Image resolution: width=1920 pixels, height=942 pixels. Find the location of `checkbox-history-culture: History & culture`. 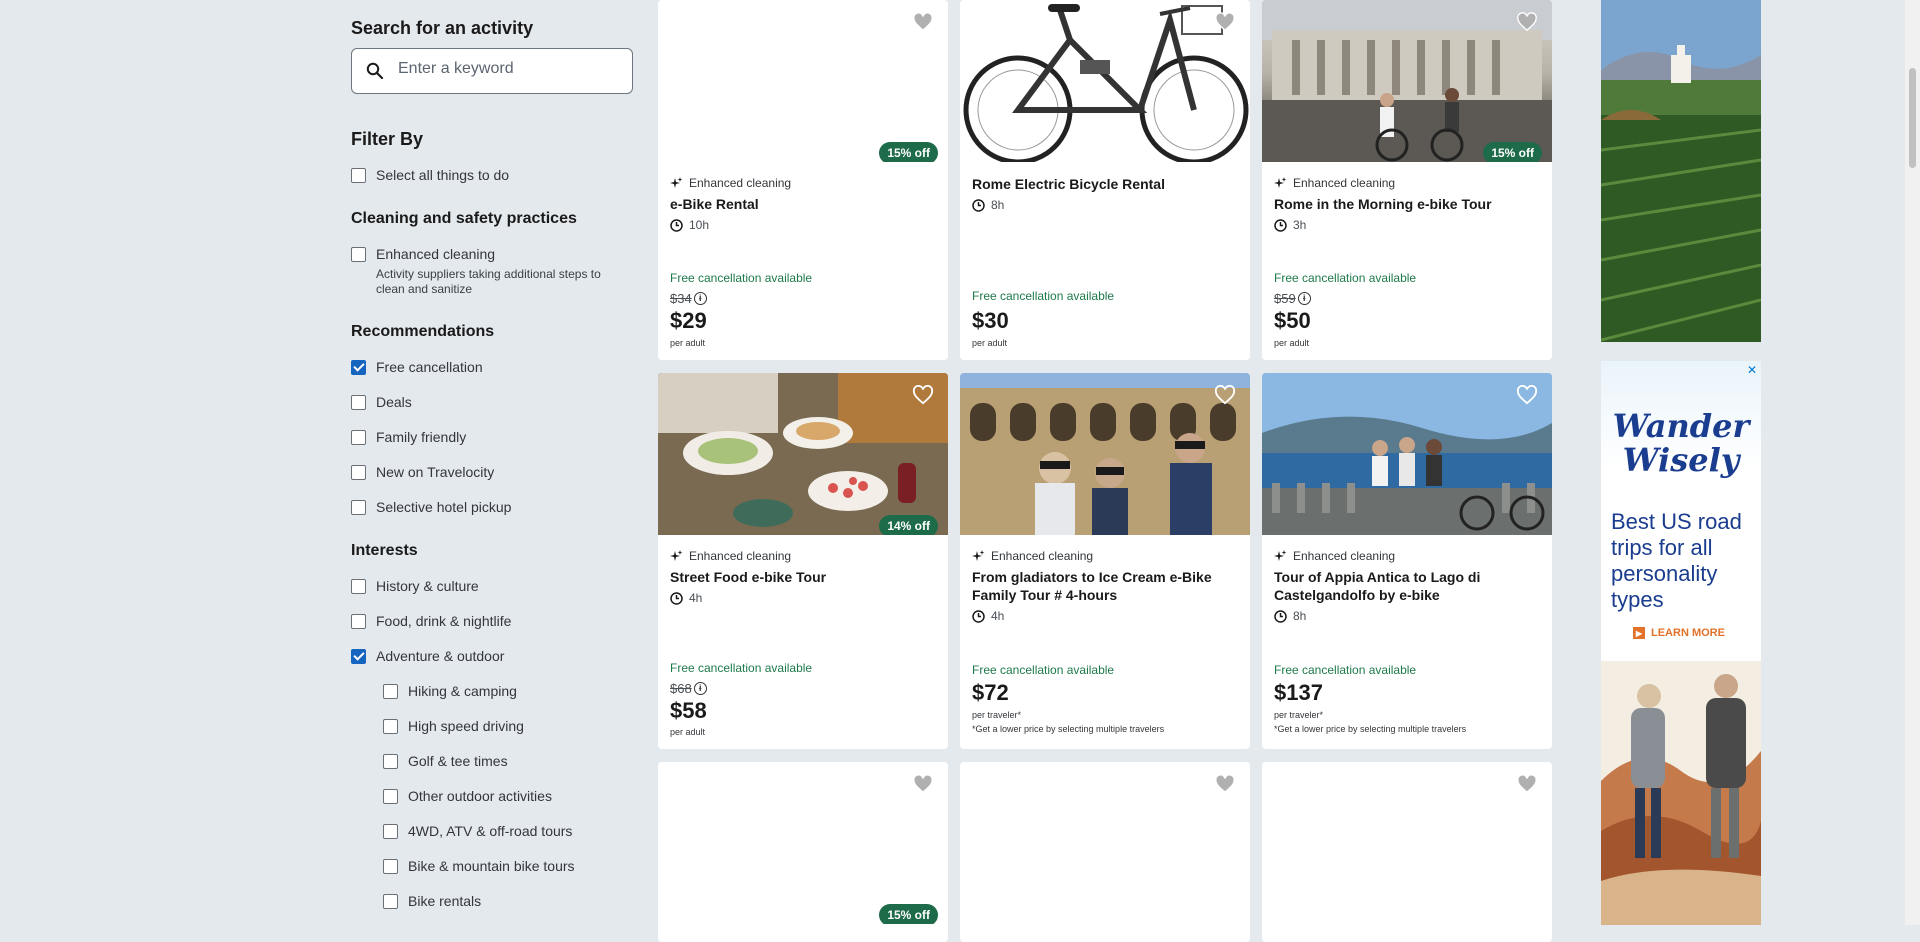

checkbox-history-culture: History & culture is located at coordinates (415, 586).